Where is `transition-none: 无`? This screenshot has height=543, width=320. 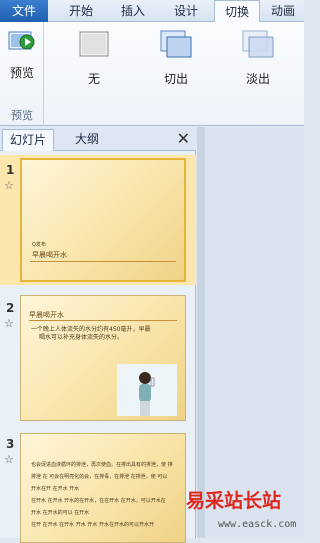 transition-none: 无 is located at coordinates (94, 58).